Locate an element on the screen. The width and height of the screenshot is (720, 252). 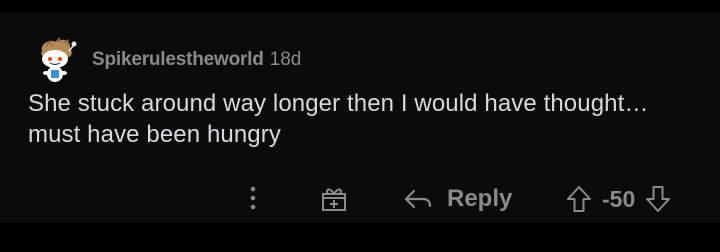
gift-award-icon is located at coordinates (334, 199).